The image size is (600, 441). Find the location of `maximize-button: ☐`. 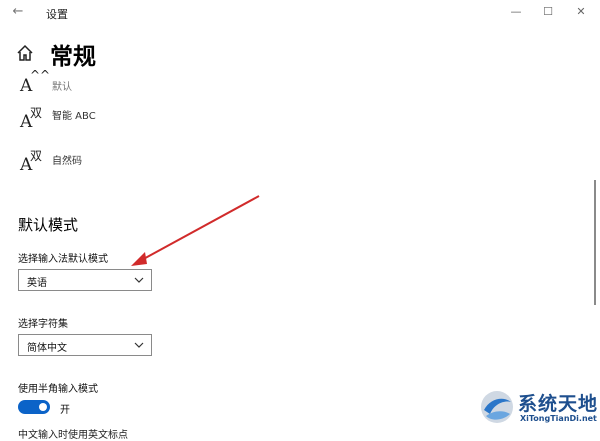

maximize-button: ☐ is located at coordinates (548, 12).